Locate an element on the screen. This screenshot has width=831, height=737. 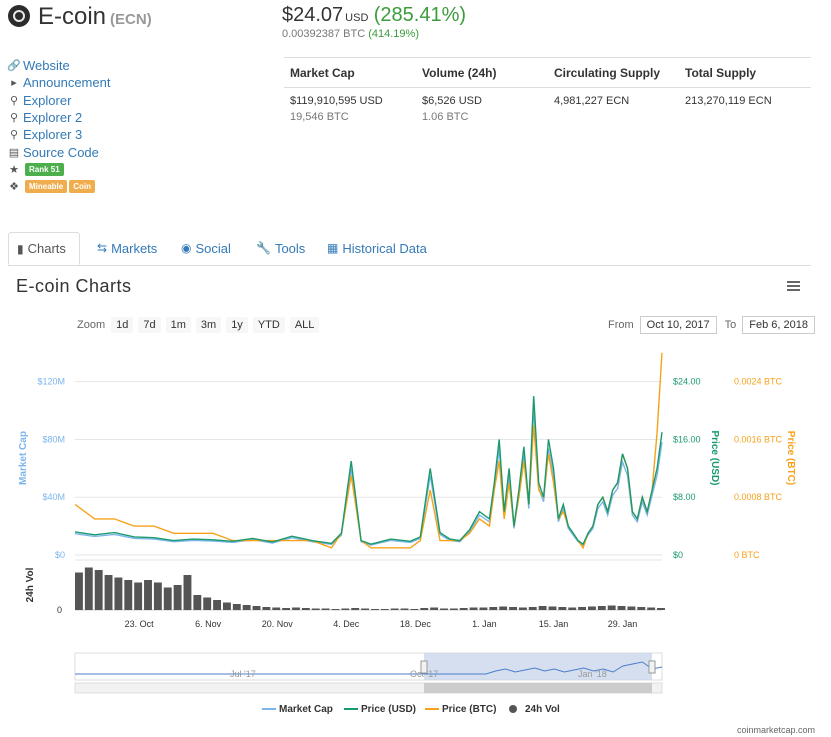
navigator: Jul '17 Oct '17 Jan '18 is located at coordinates (368, 673).